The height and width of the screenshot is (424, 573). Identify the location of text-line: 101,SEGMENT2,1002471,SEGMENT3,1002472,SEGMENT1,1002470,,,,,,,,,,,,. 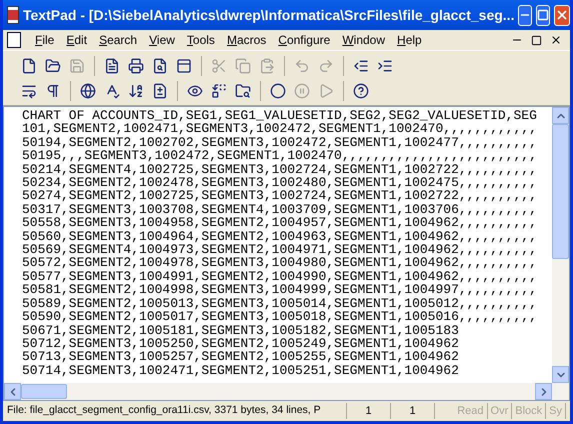
(280, 129).